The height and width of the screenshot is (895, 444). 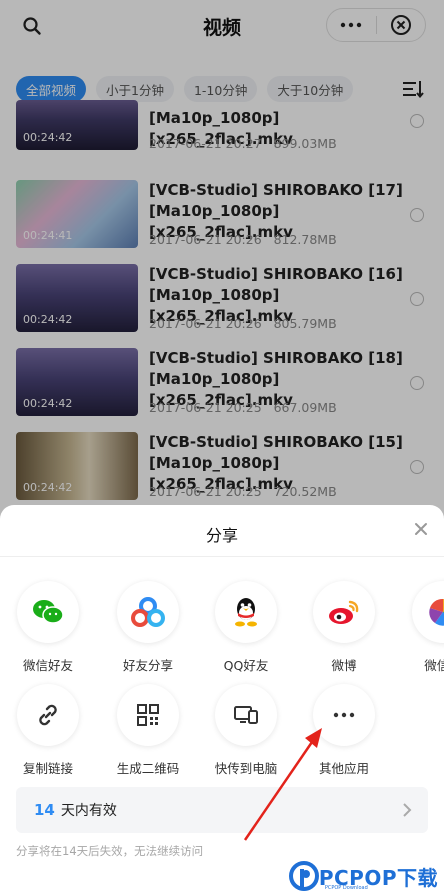 What do you see at coordinates (44, 810) in the screenshot?
I see `validity-days: 14` at bounding box center [44, 810].